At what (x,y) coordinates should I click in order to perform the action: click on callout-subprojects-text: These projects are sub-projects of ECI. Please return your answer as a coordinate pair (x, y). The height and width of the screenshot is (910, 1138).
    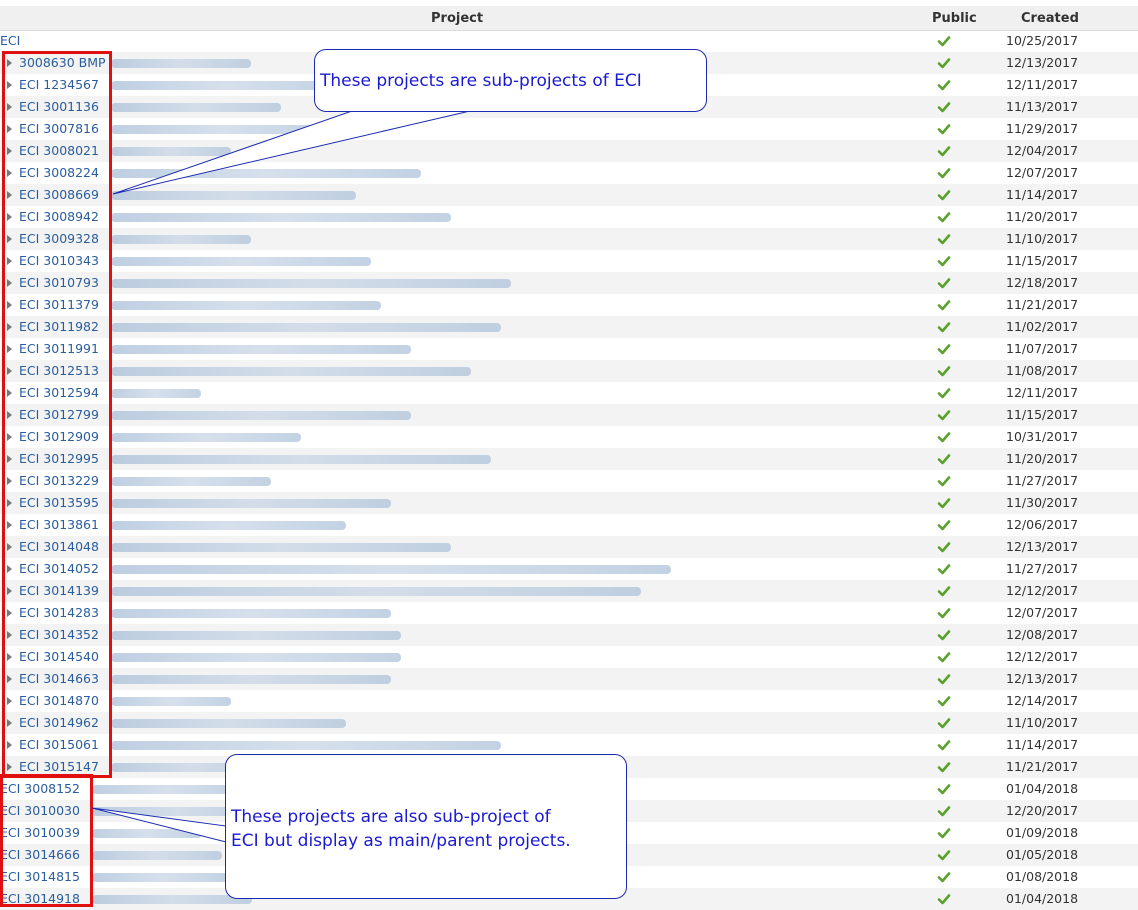
    Looking at the image, I should click on (481, 81).